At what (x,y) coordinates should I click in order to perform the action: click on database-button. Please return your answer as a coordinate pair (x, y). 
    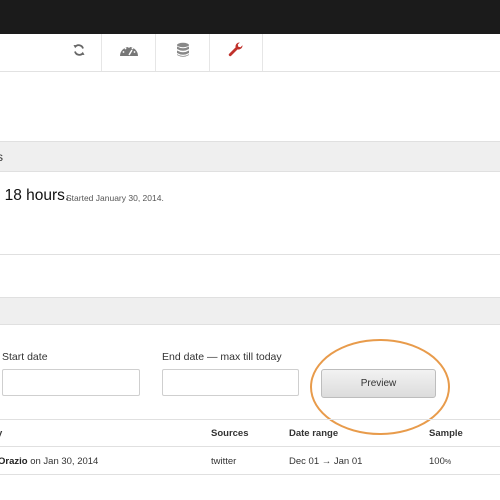
    Looking at the image, I should click on (182, 52).